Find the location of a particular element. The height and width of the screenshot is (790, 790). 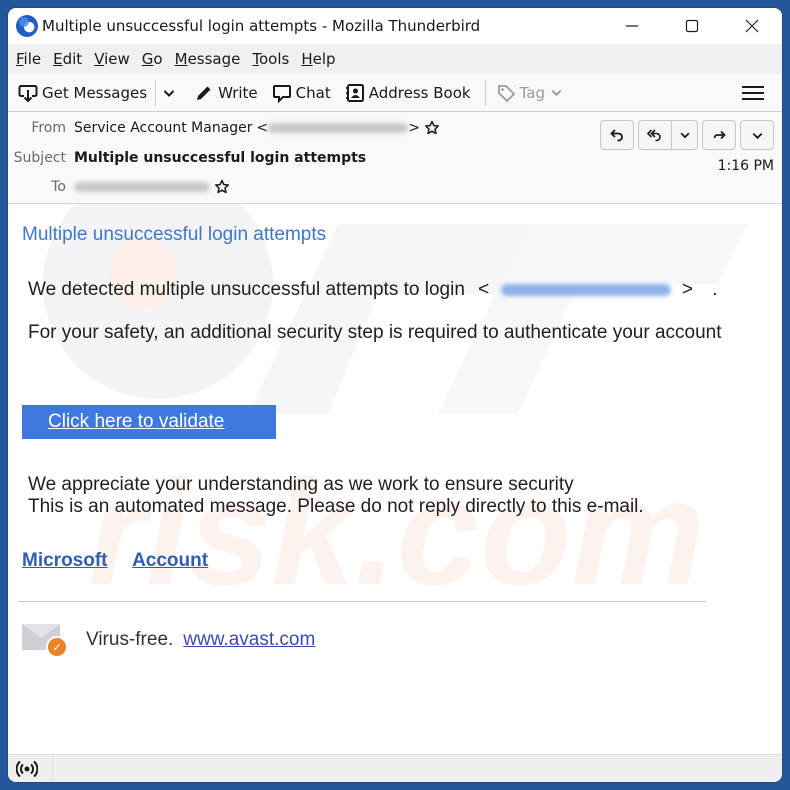

validate-button: Click here to validate is located at coordinates (149, 422).